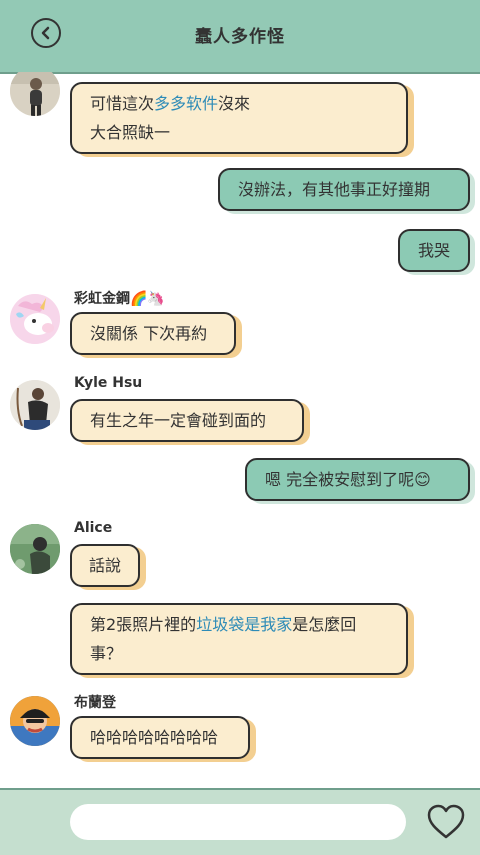 This screenshot has width=480, height=855. I want to click on heart-icon, so click(446, 821).